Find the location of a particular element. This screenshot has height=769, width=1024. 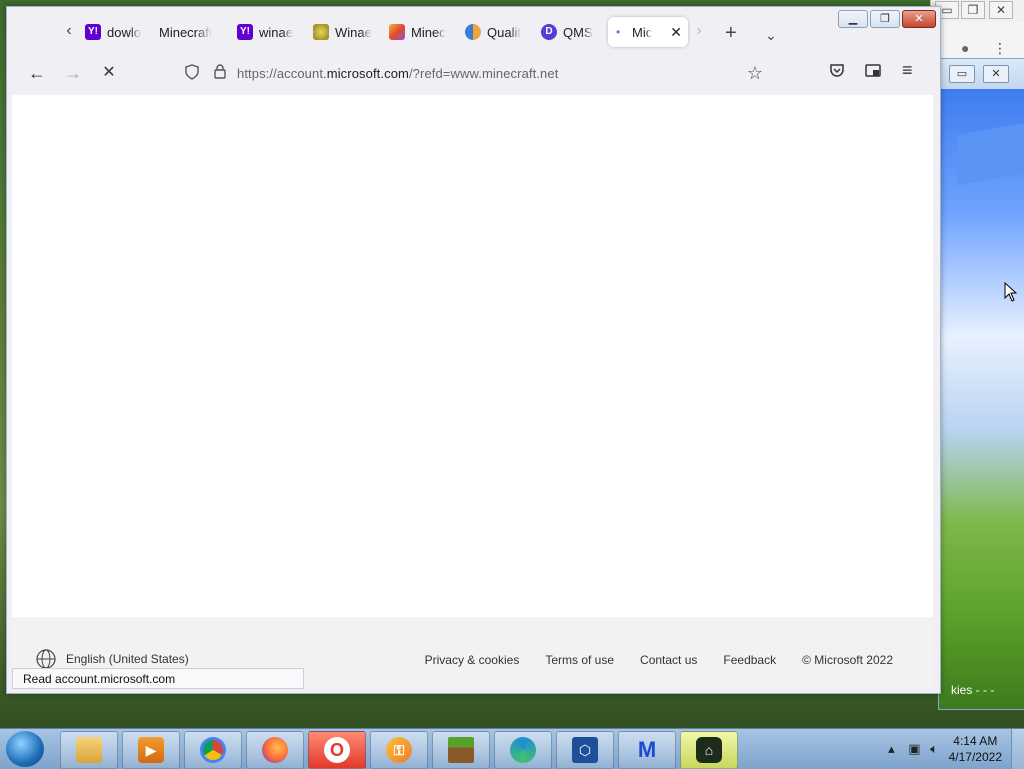

winaero-icon is located at coordinates (321, 32).